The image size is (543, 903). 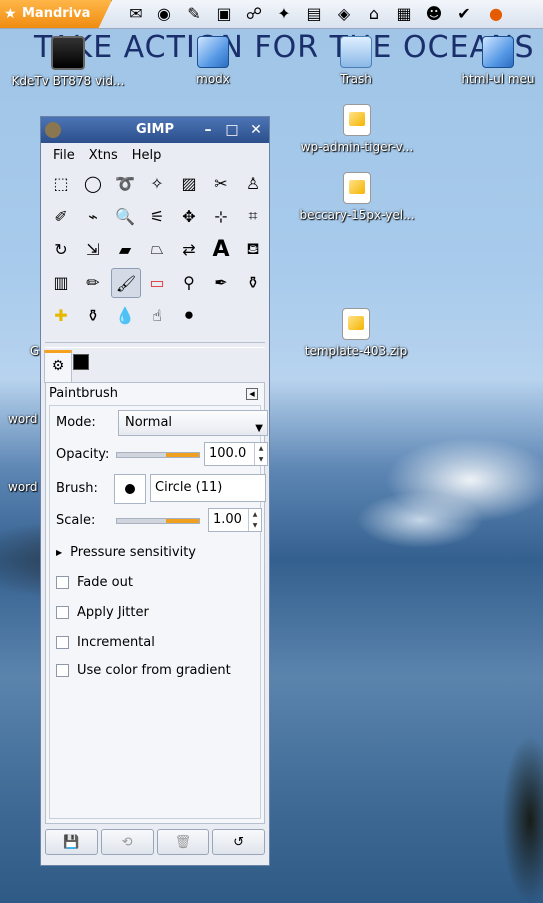 I want to click on user-icon: ☻, so click(x=434, y=14).